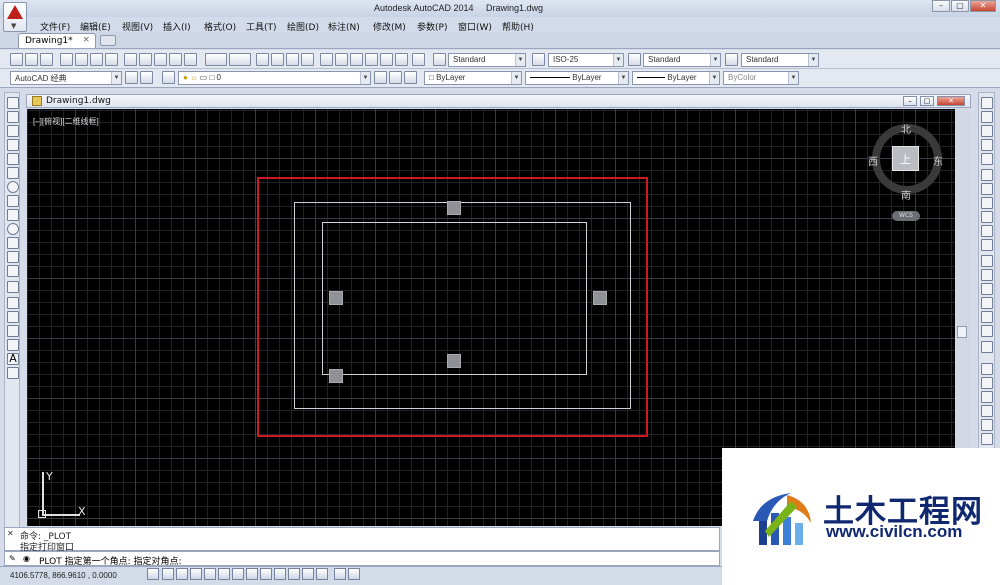 This screenshot has width=1000, height=585. I want to click on inner-rectangle-entity, so click(454, 298).